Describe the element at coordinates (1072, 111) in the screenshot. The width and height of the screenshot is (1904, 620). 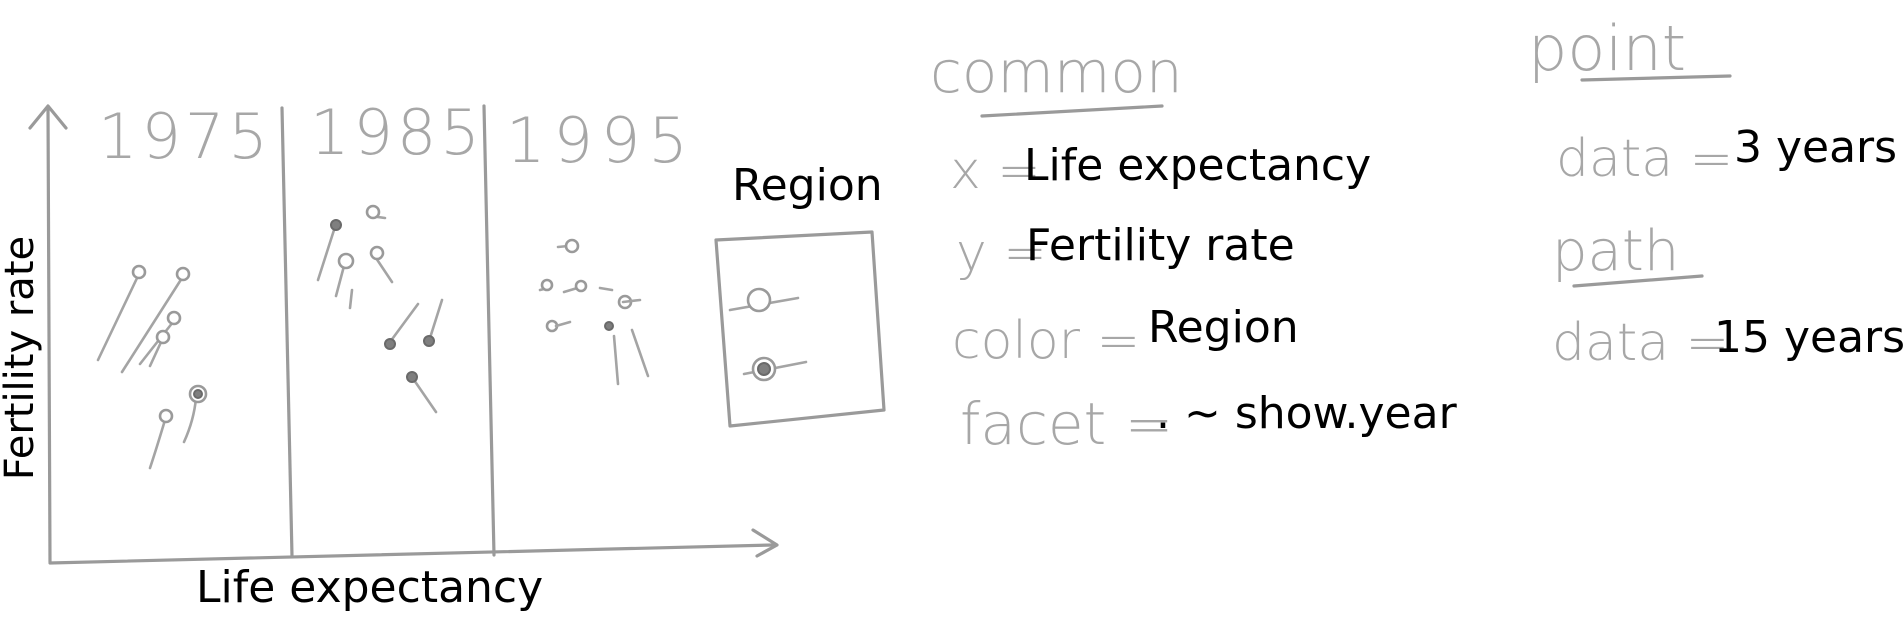
I see `common-underline` at that location.